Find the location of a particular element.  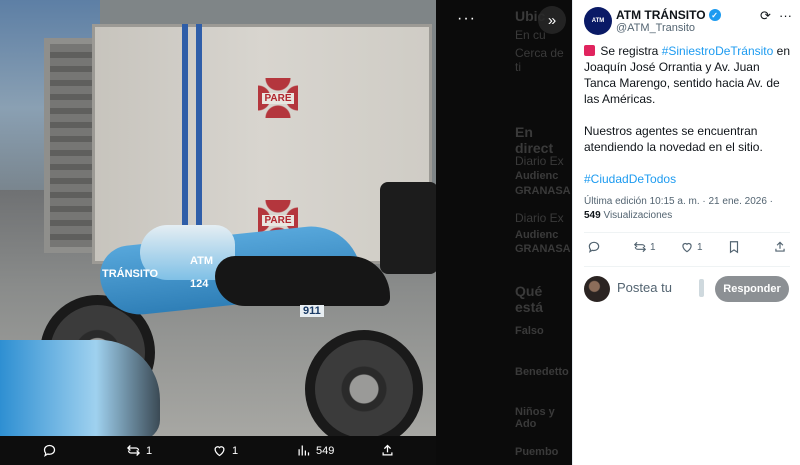

pare-sign: PARE is located at coordinates (278, 98).